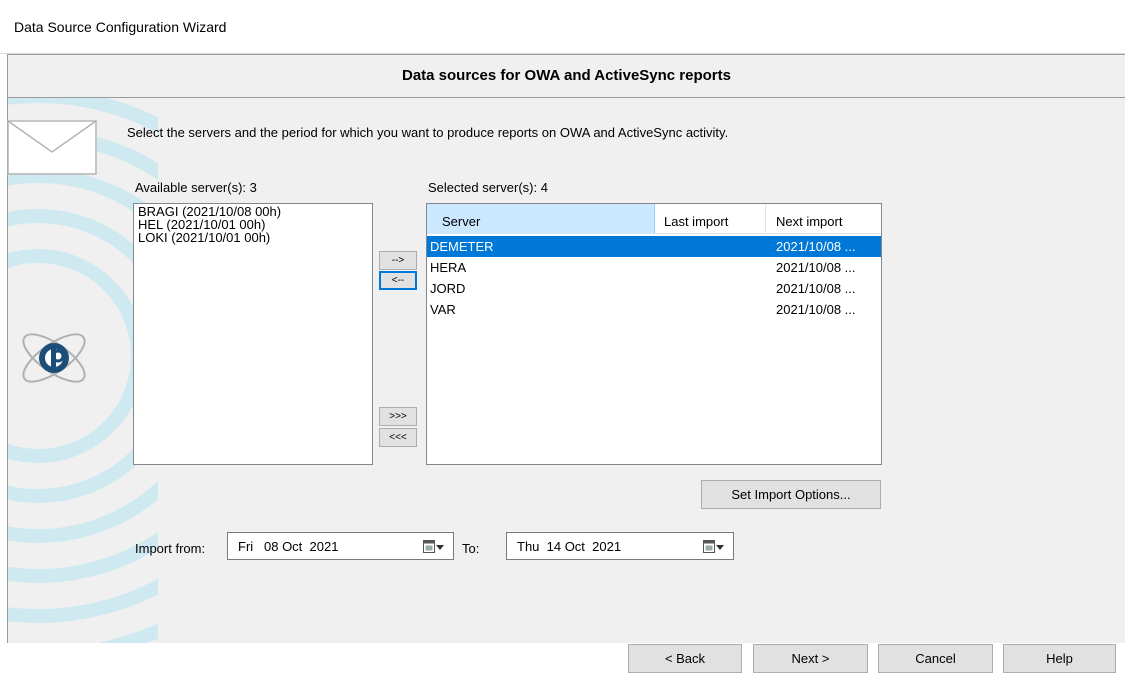 The height and width of the screenshot is (685, 1125). I want to click on envelope-icon, so click(52, 147).